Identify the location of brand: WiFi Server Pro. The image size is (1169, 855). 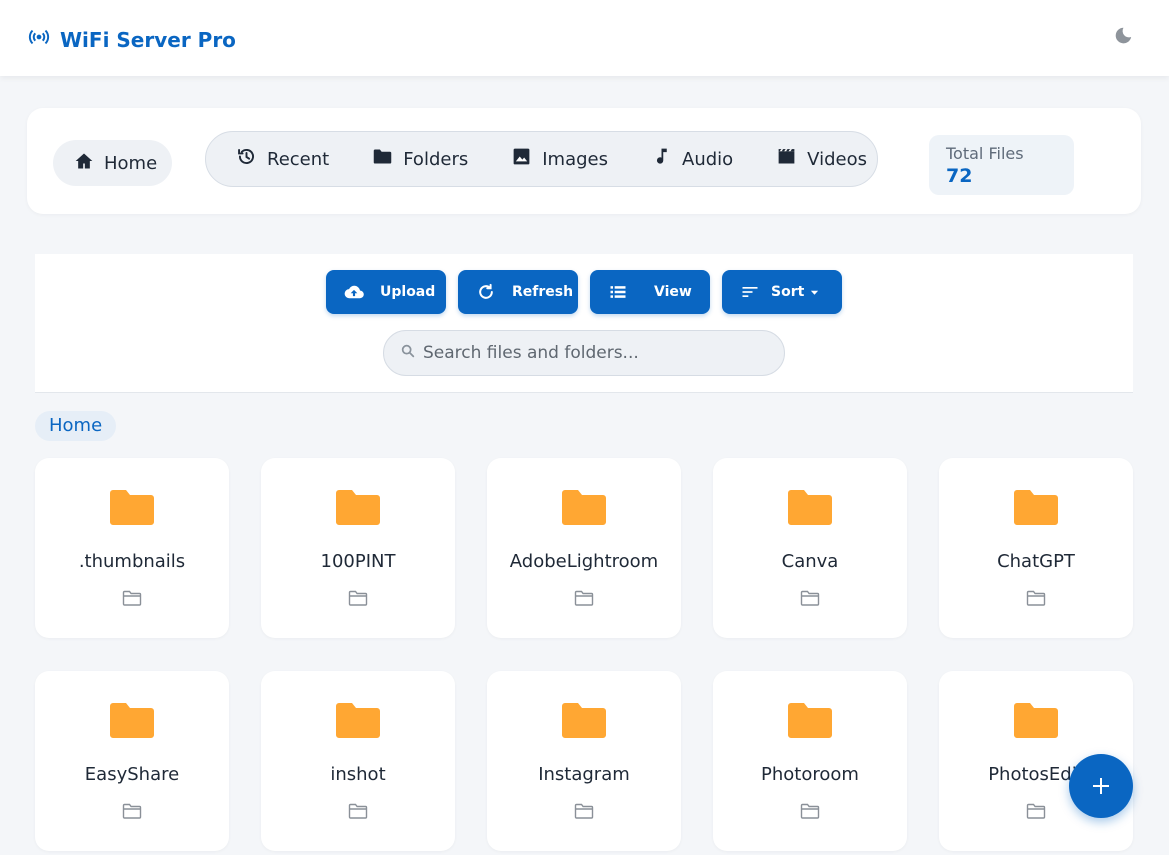
(132, 39).